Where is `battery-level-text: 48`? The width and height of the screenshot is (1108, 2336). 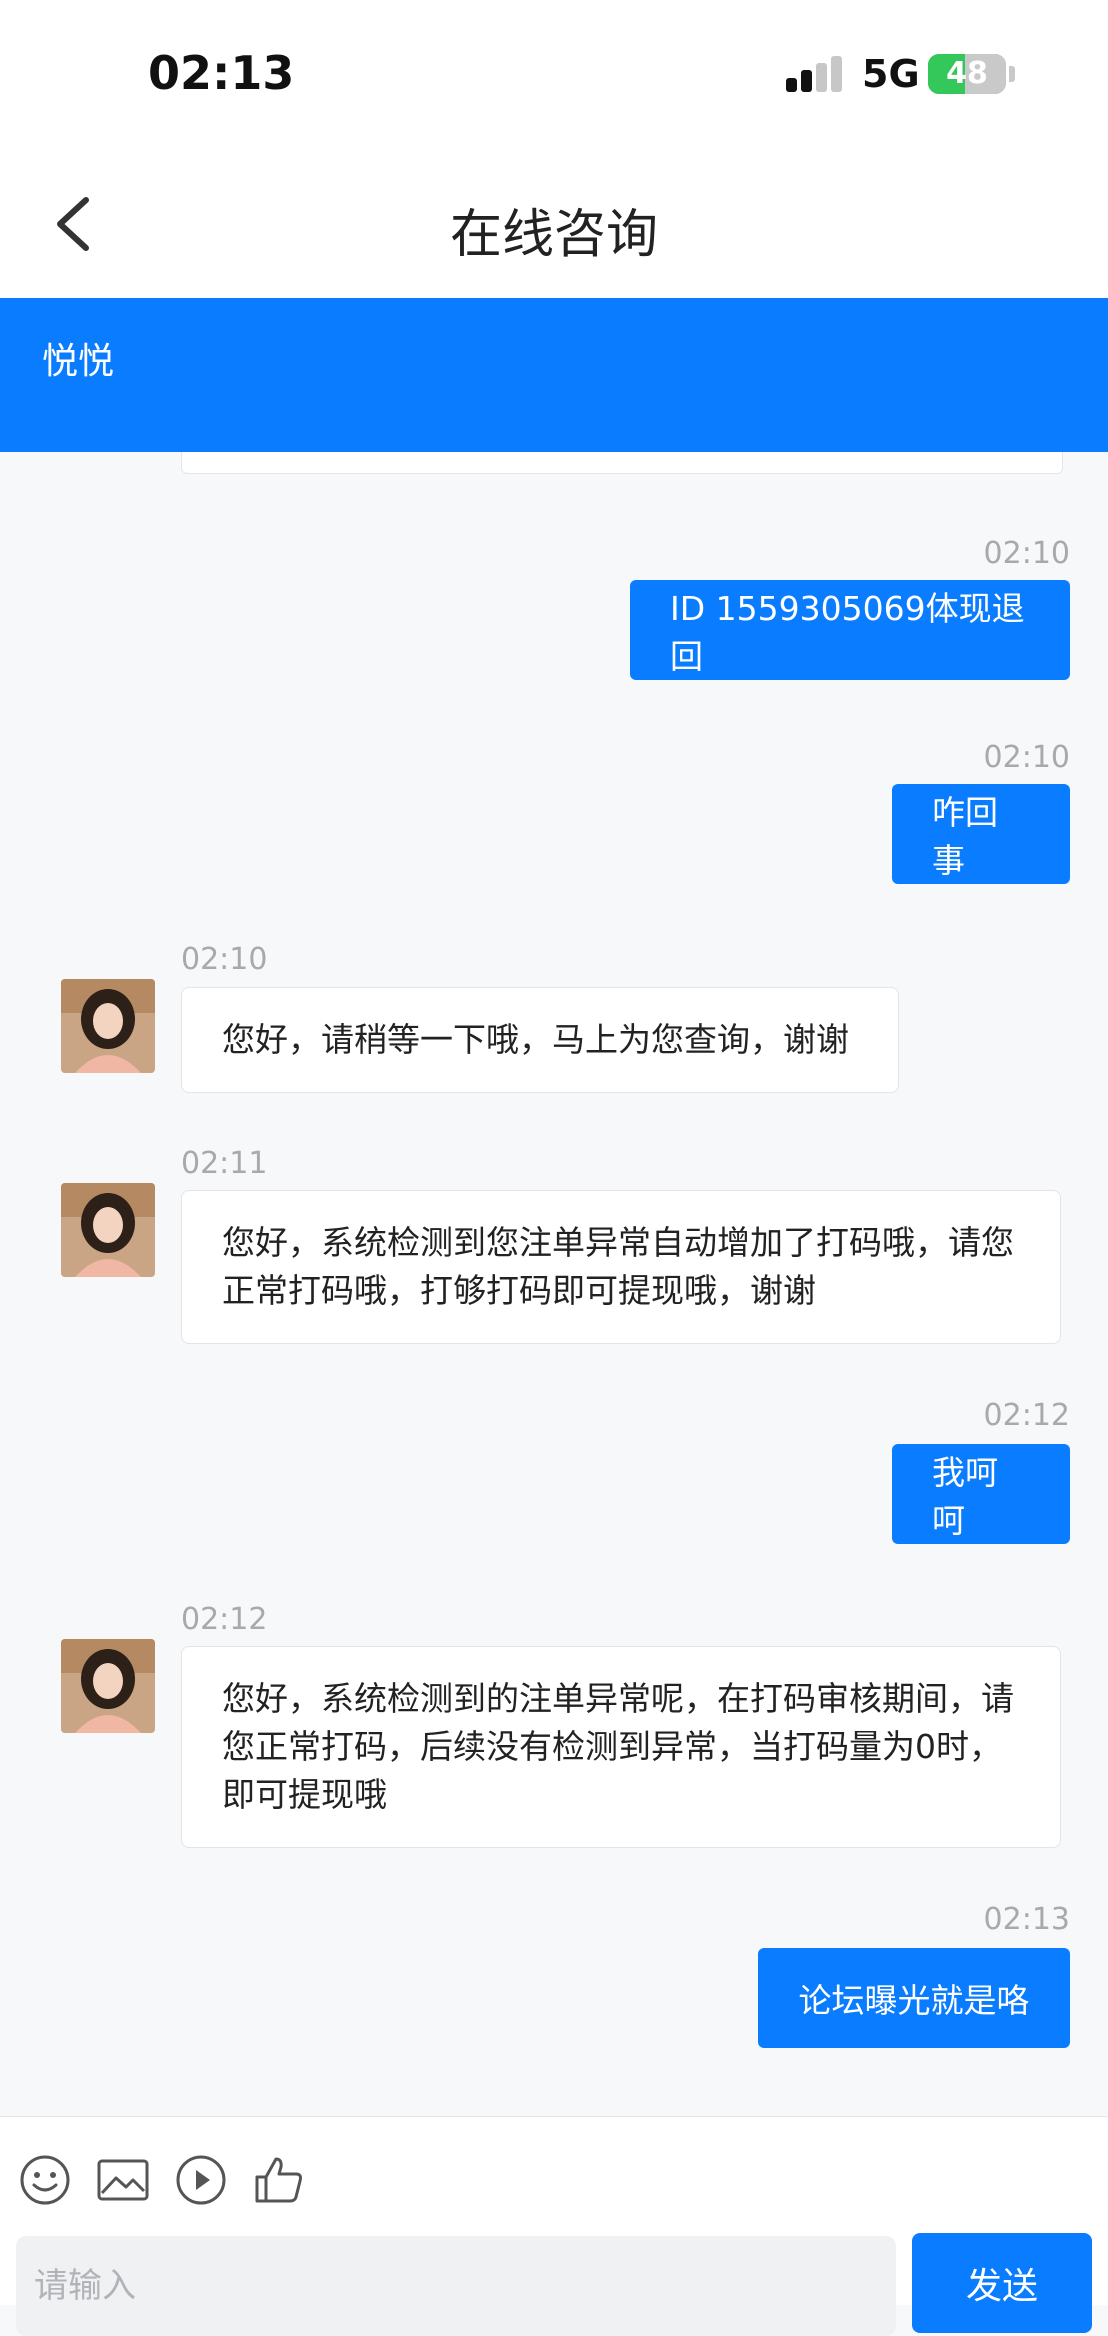
battery-level-text: 48 is located at coordinates (967, 73).